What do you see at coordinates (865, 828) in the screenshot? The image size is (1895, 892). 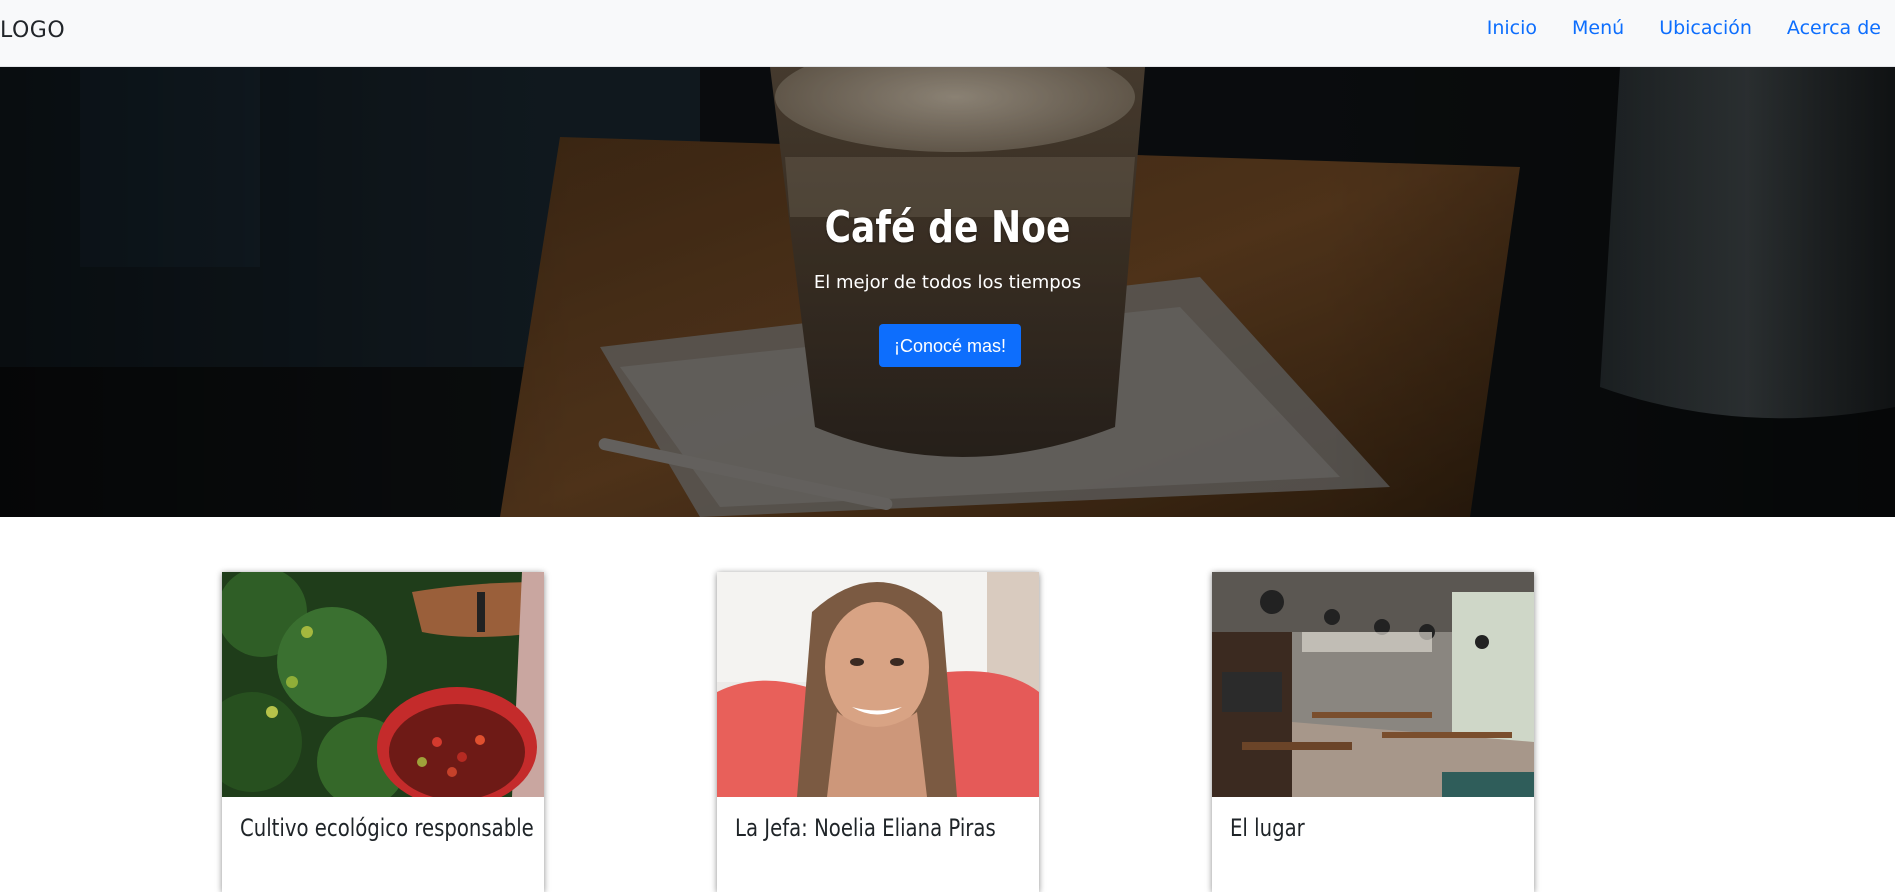 I see `card-title: La Jefa: Noelia Eliana Piras` at bounding box center [865, 828].